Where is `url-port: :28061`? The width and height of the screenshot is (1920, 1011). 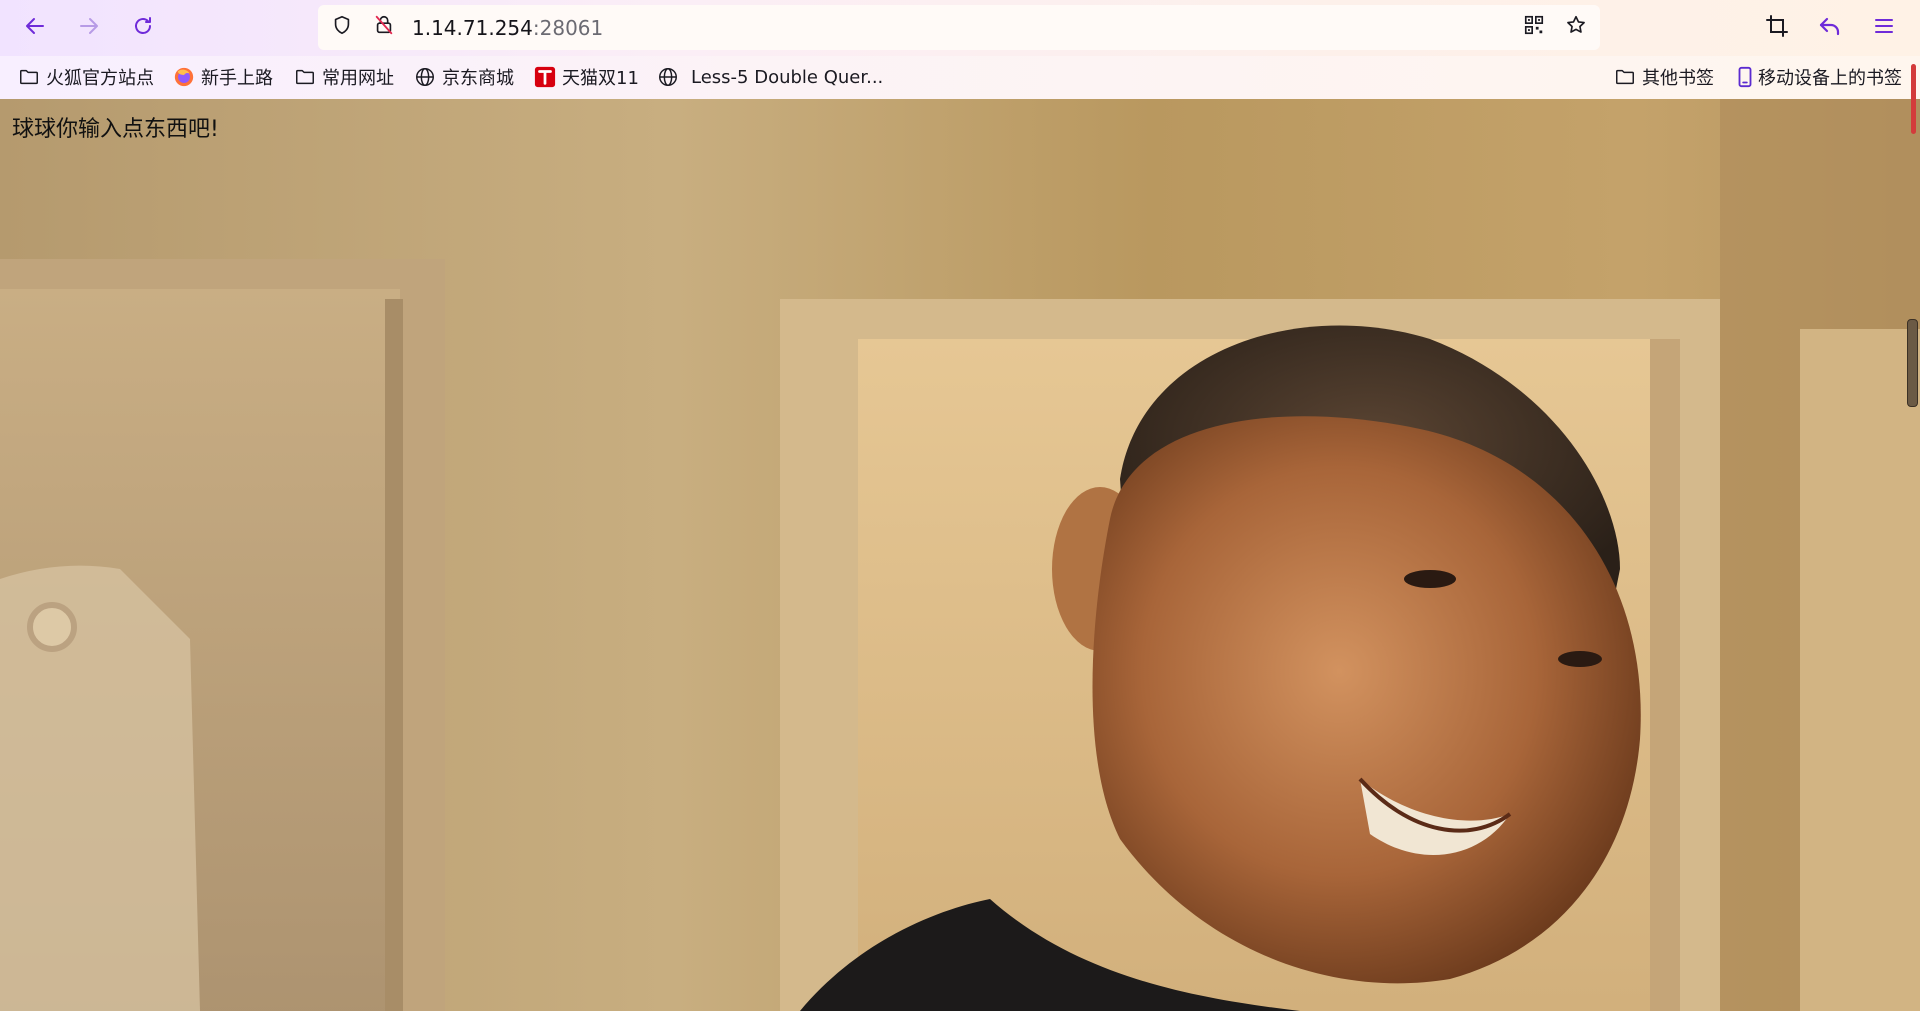 url-port: :28061 is located at coordinates (568, 28).